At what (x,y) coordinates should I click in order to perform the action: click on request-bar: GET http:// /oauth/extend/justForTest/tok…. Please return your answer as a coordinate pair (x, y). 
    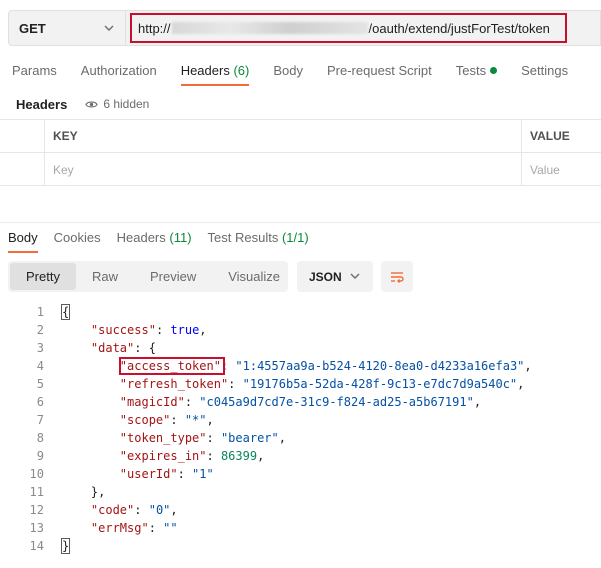
    Looking at the image, I should click on (304, 28).